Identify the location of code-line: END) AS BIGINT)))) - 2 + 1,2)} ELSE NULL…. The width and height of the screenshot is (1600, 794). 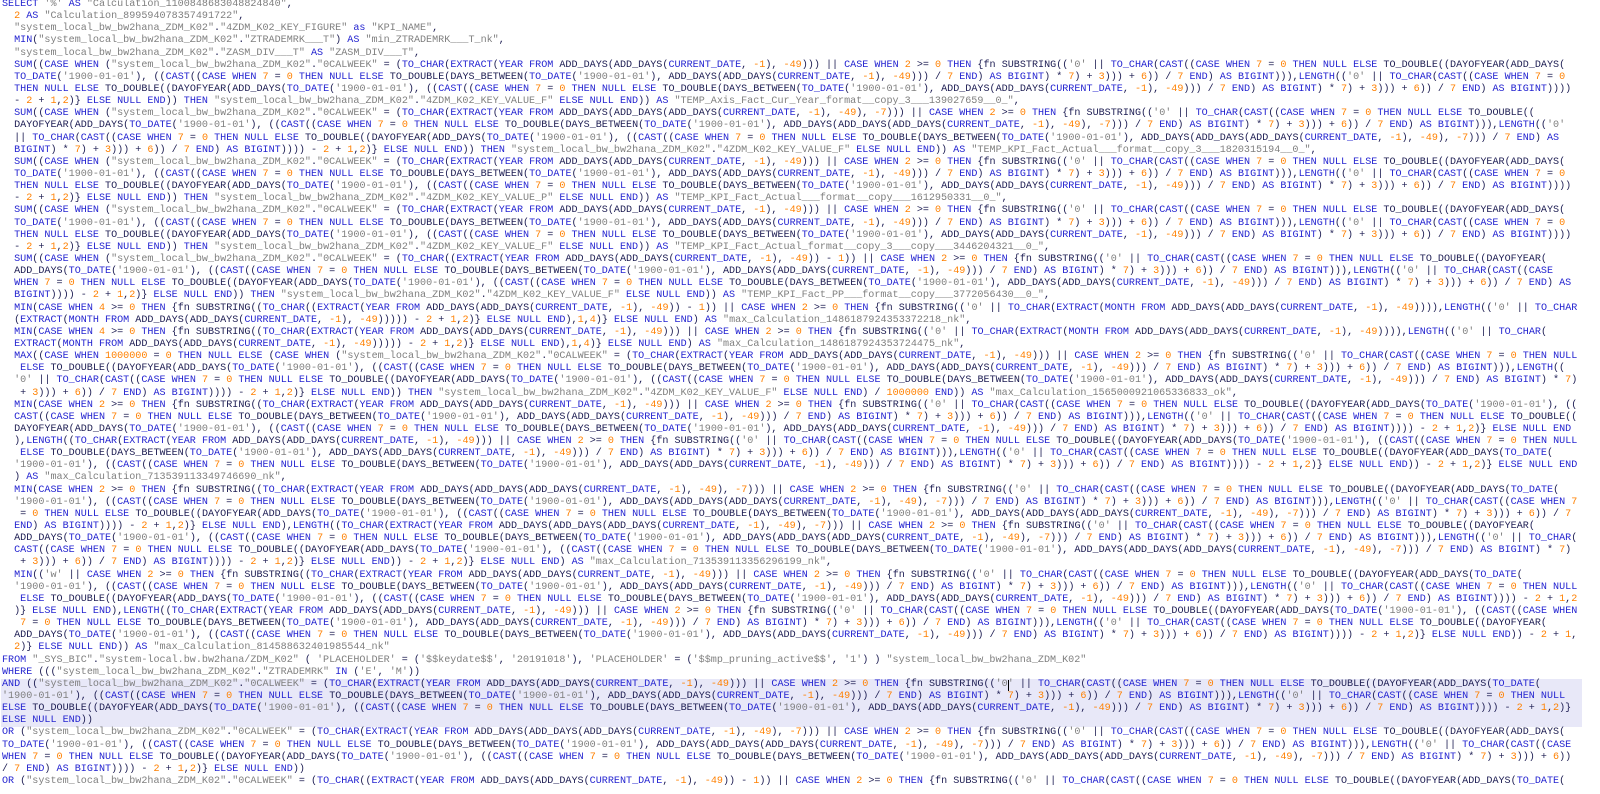
(800, 527).